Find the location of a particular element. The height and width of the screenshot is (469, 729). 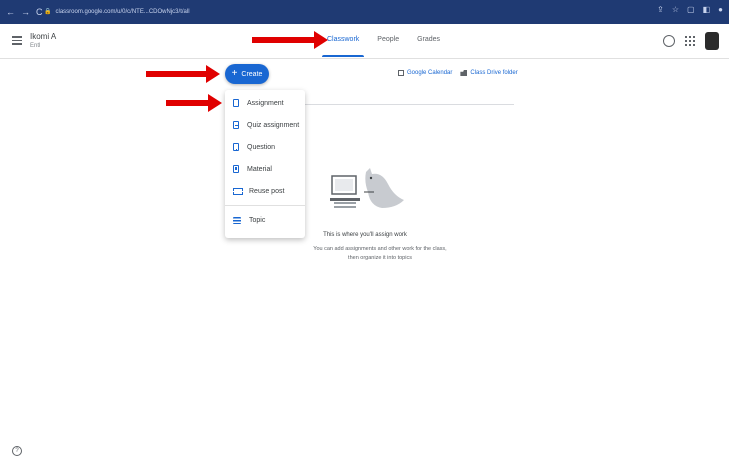

question-icon is located at coordinates (236, 147).